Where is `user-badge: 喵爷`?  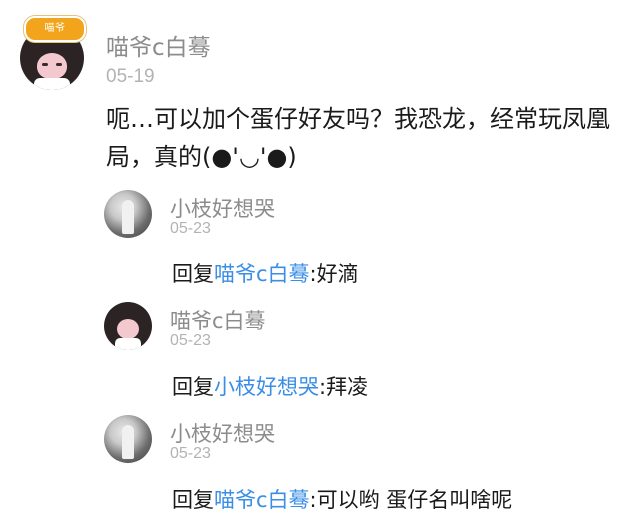
user-badge: 喵爷 is located at coordinates (55, 29).